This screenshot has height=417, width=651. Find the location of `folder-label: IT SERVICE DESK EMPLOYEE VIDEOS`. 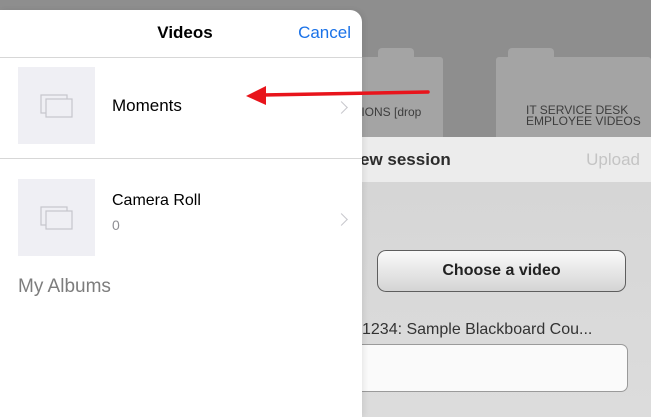

folder-label: IT SERVICE DESK EMPLOYEE VIDEOS is located at coordinates (583, 116).